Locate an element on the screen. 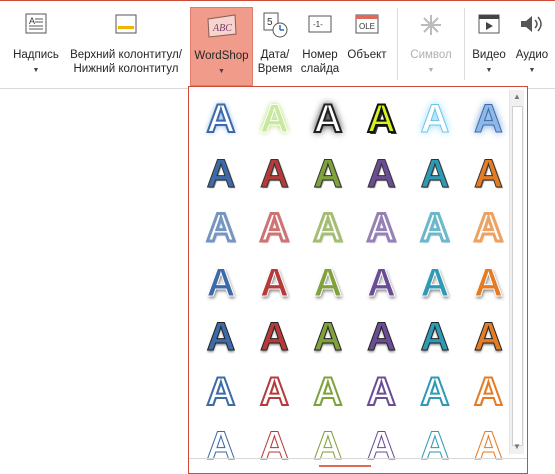  scroll-thumb is located at coordinates (517, 276).